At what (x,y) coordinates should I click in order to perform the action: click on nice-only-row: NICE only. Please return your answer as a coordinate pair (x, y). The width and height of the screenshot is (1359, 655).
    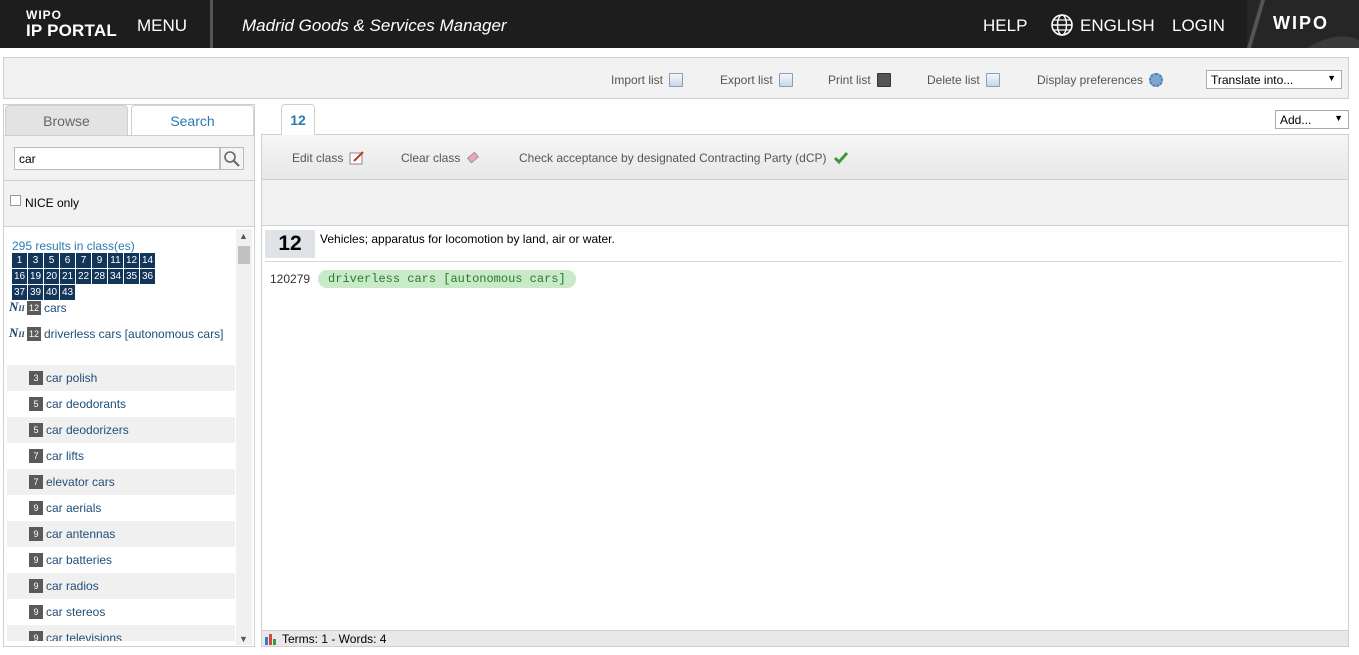
    Looking at the image, I should click on (129, 204).